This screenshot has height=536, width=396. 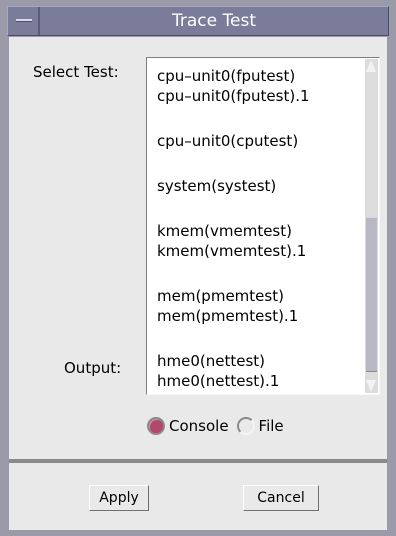 What do you see at coordinates (259, 251) in the screenshot?
I see `test-list-item: kmem(vmemtest).1` at bounding box center [259, 251].